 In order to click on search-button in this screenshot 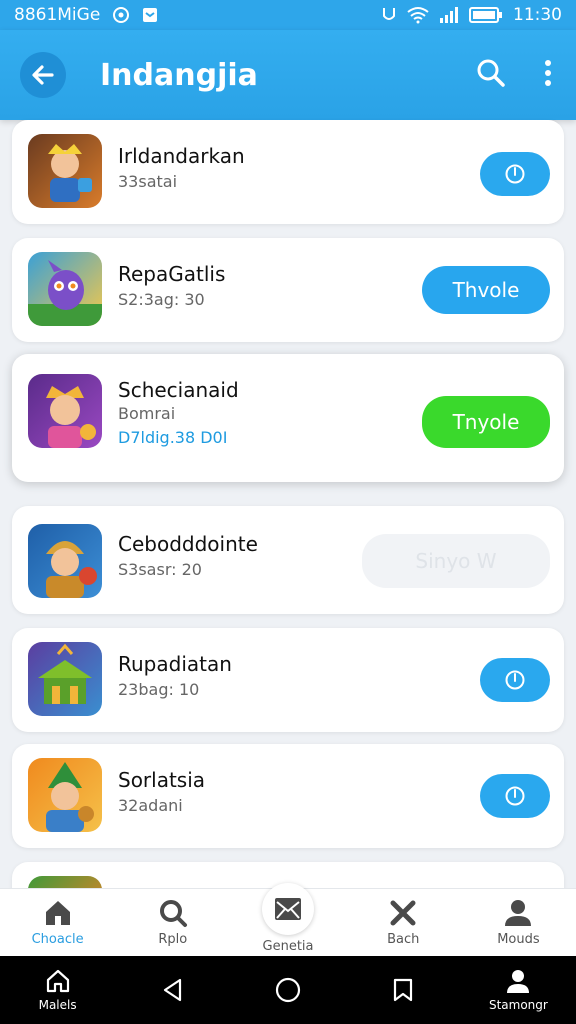, I will do `click(491, 75)`.